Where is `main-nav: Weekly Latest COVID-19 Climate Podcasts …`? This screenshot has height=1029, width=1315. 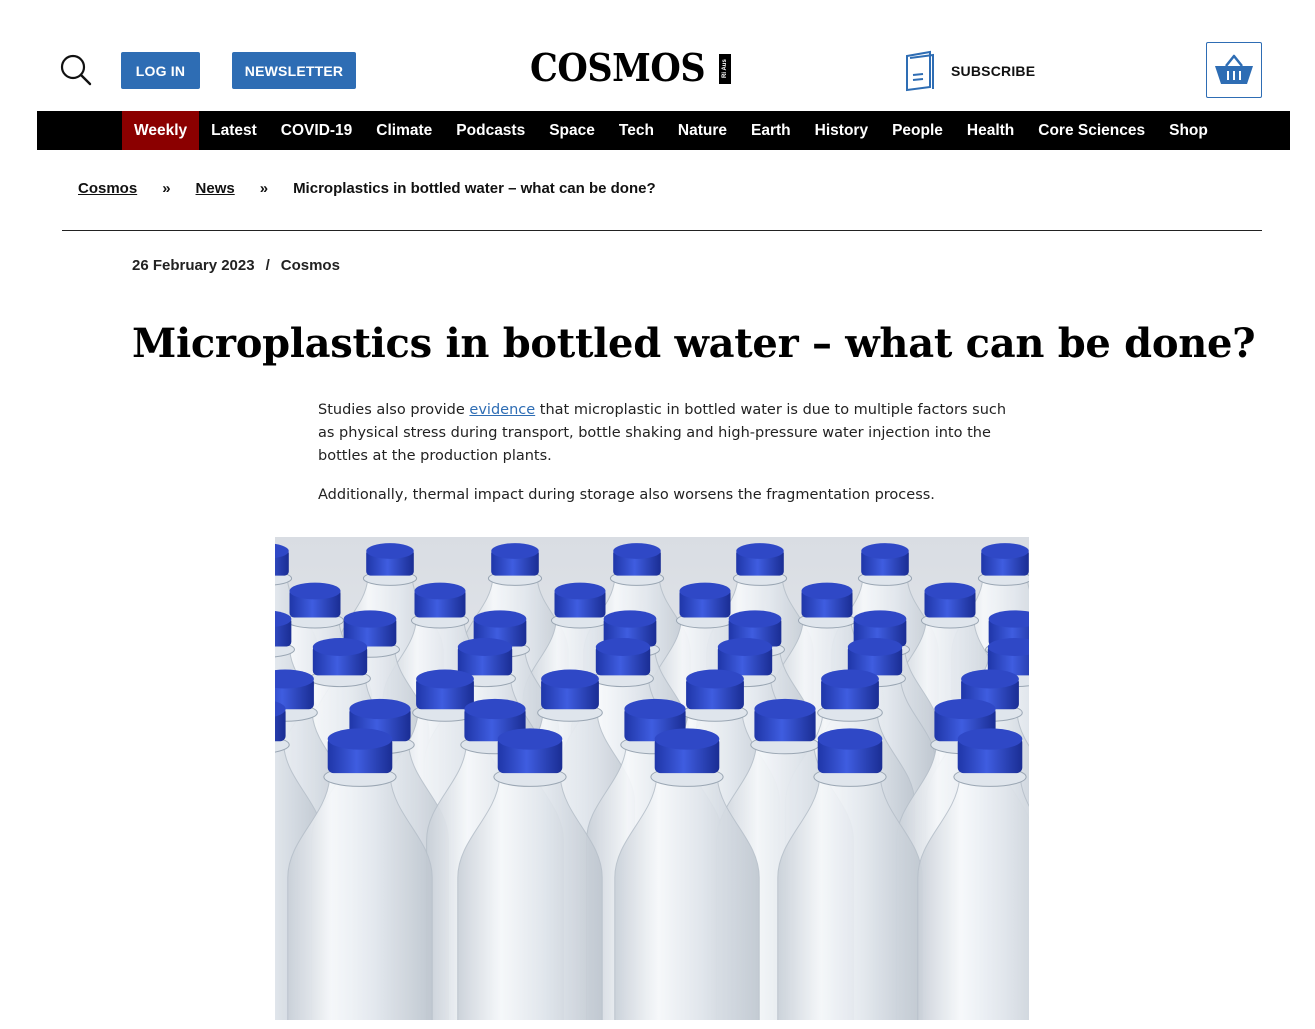 main-nav: Weekly Latest COVID-19 Climate Podcasts … is located at coordinates (663, 130).